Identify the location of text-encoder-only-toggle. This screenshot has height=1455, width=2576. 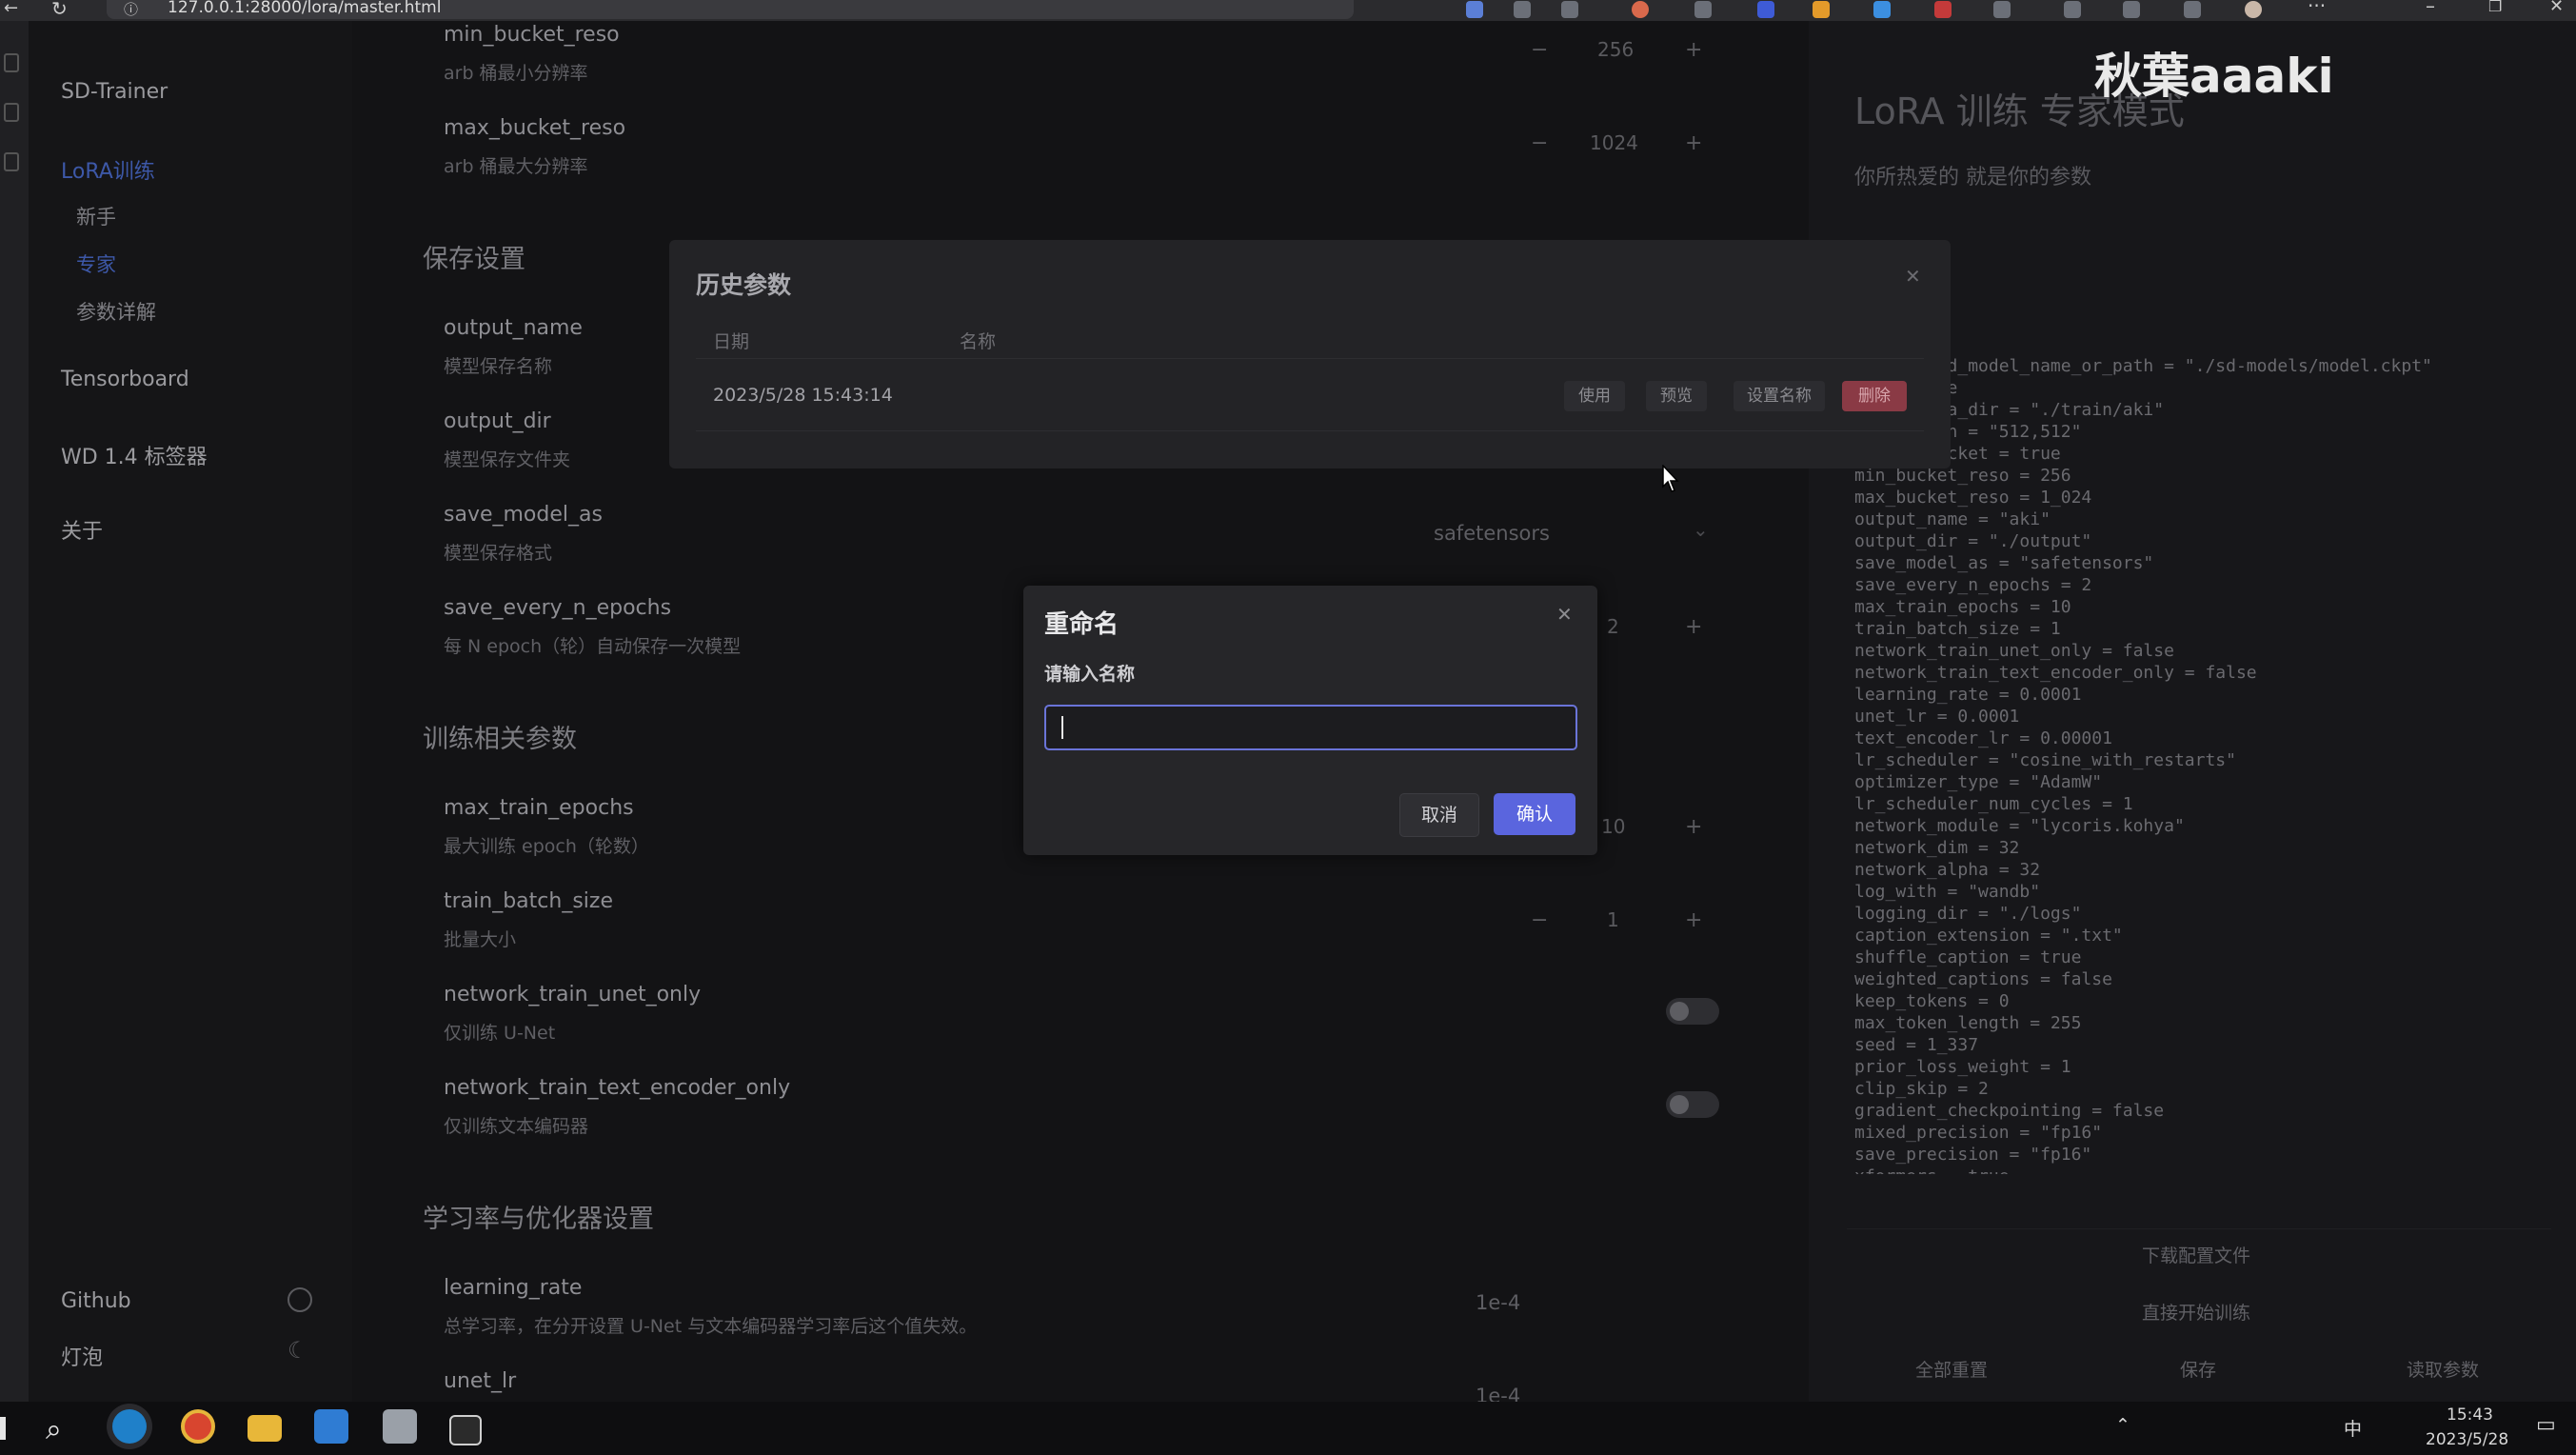
(1692, 1104).